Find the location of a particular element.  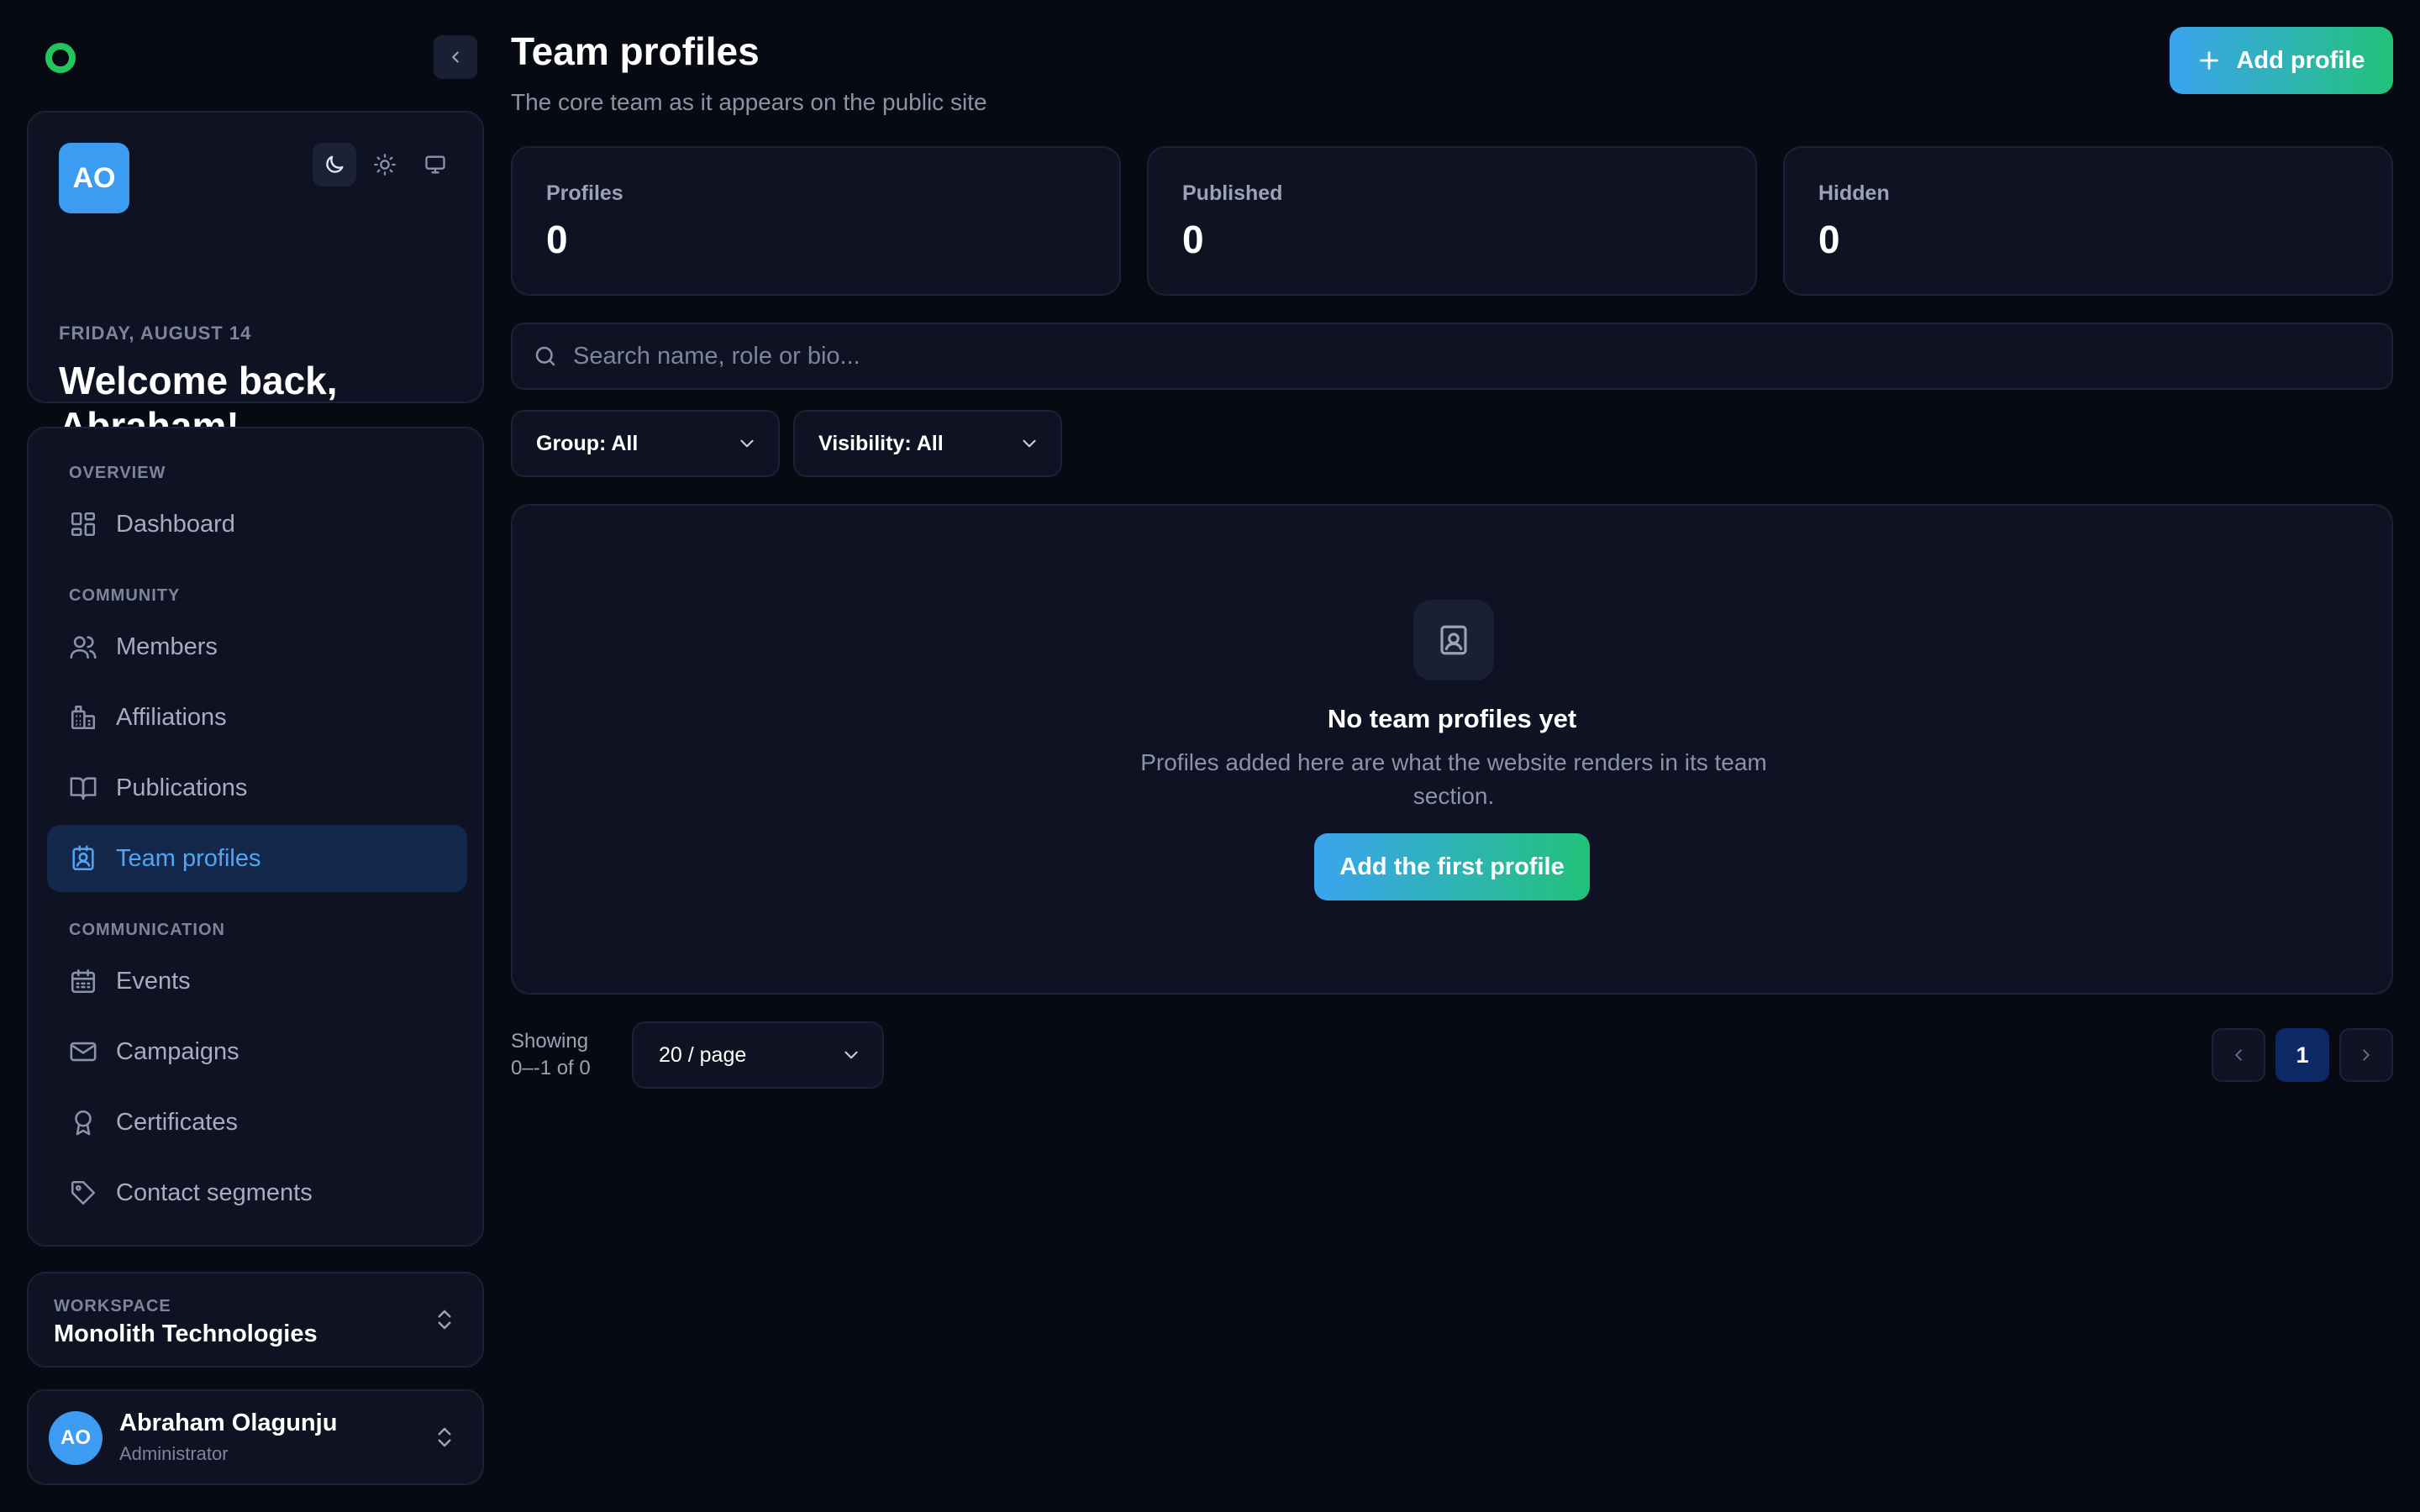

sidebar-item-certificates: Certificates is located at coordinates (257, 1122).